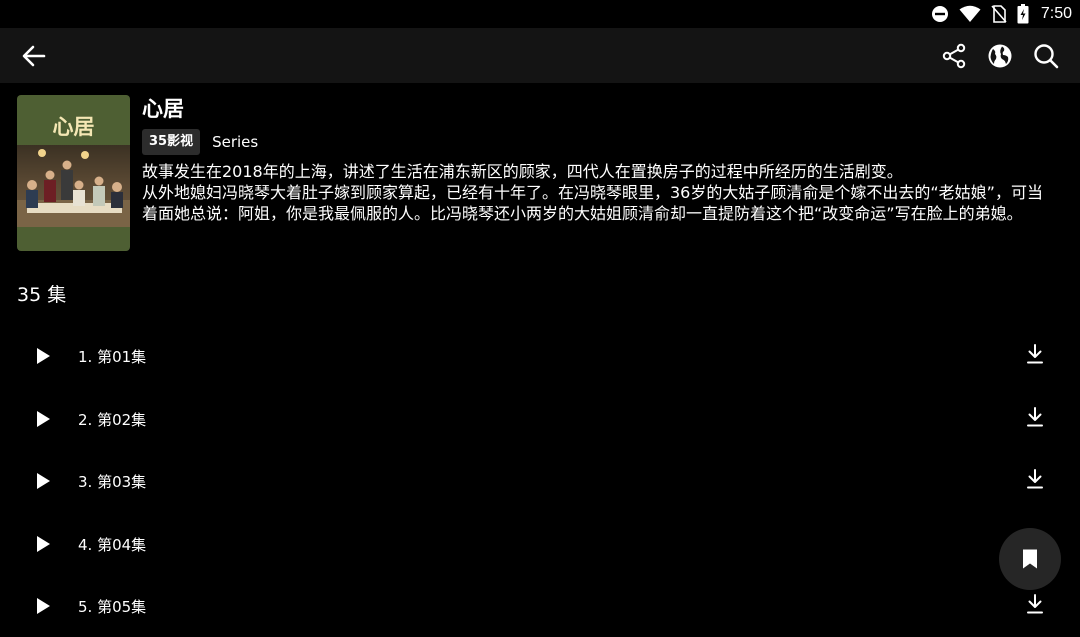 This screenshot has width=1080, height=637. I want to click on show-type: Series, so click(235, 142).